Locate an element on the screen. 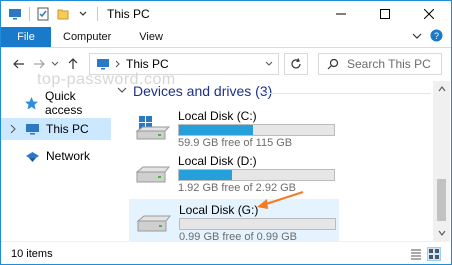  search-placeholder: Search This PC is located at coordinates (389, 64).